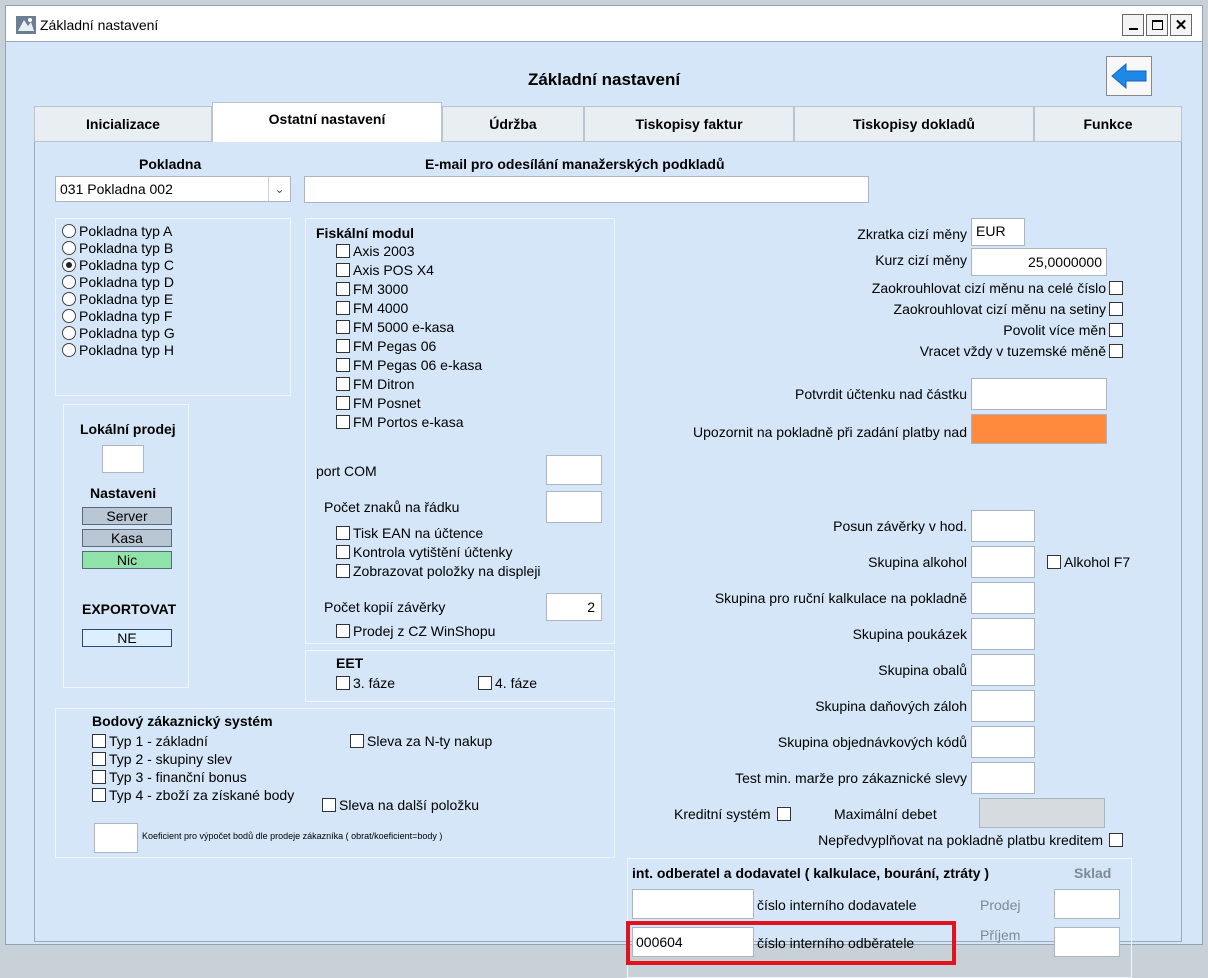  What do you see at coordinates (193, 777) in the screenshot?
I see `bonus-left-item: Typ 3 - finanční bonus` at bounding box center [193, 777].